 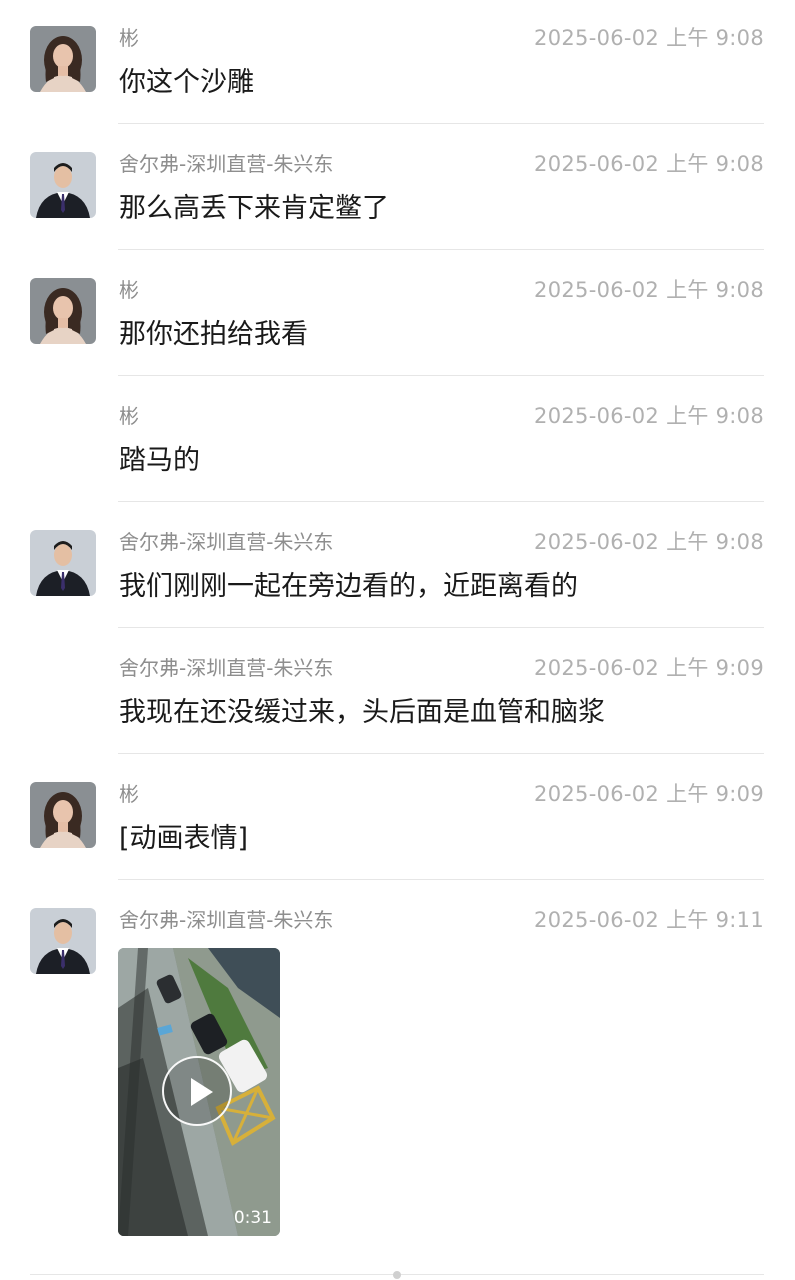 I want to click on message-item: 彬 2025-06-02 上午 9:09 [动画表情], so click(x=397, y=818).